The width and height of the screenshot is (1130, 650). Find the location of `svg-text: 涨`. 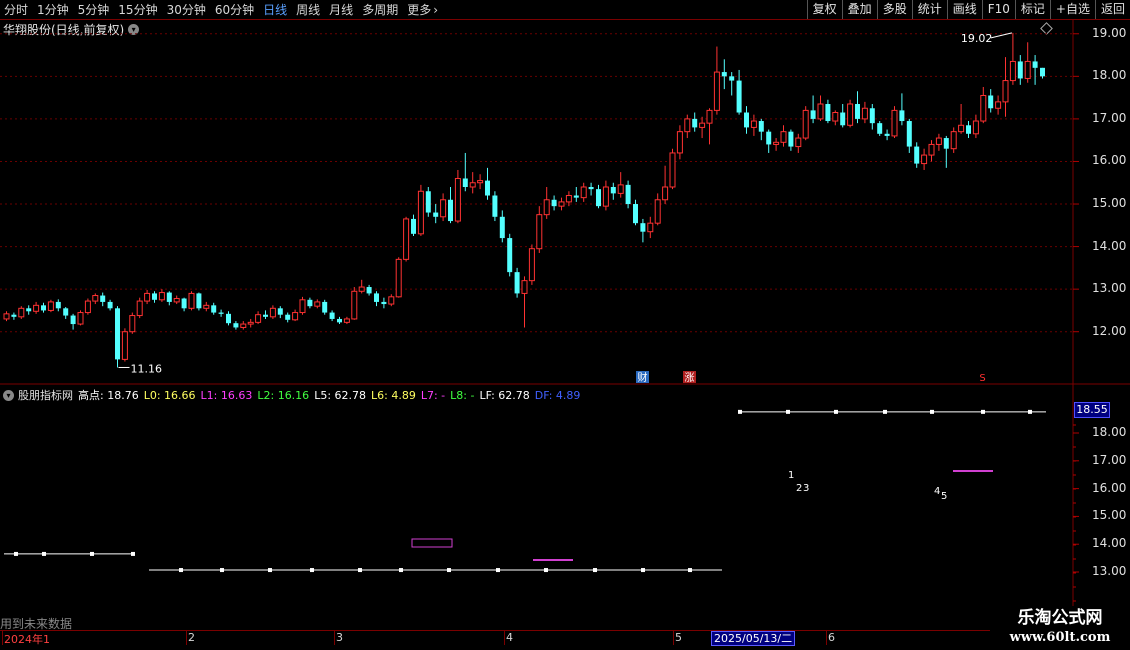

svg-text: 涨 is located at coordinates (690, 378).